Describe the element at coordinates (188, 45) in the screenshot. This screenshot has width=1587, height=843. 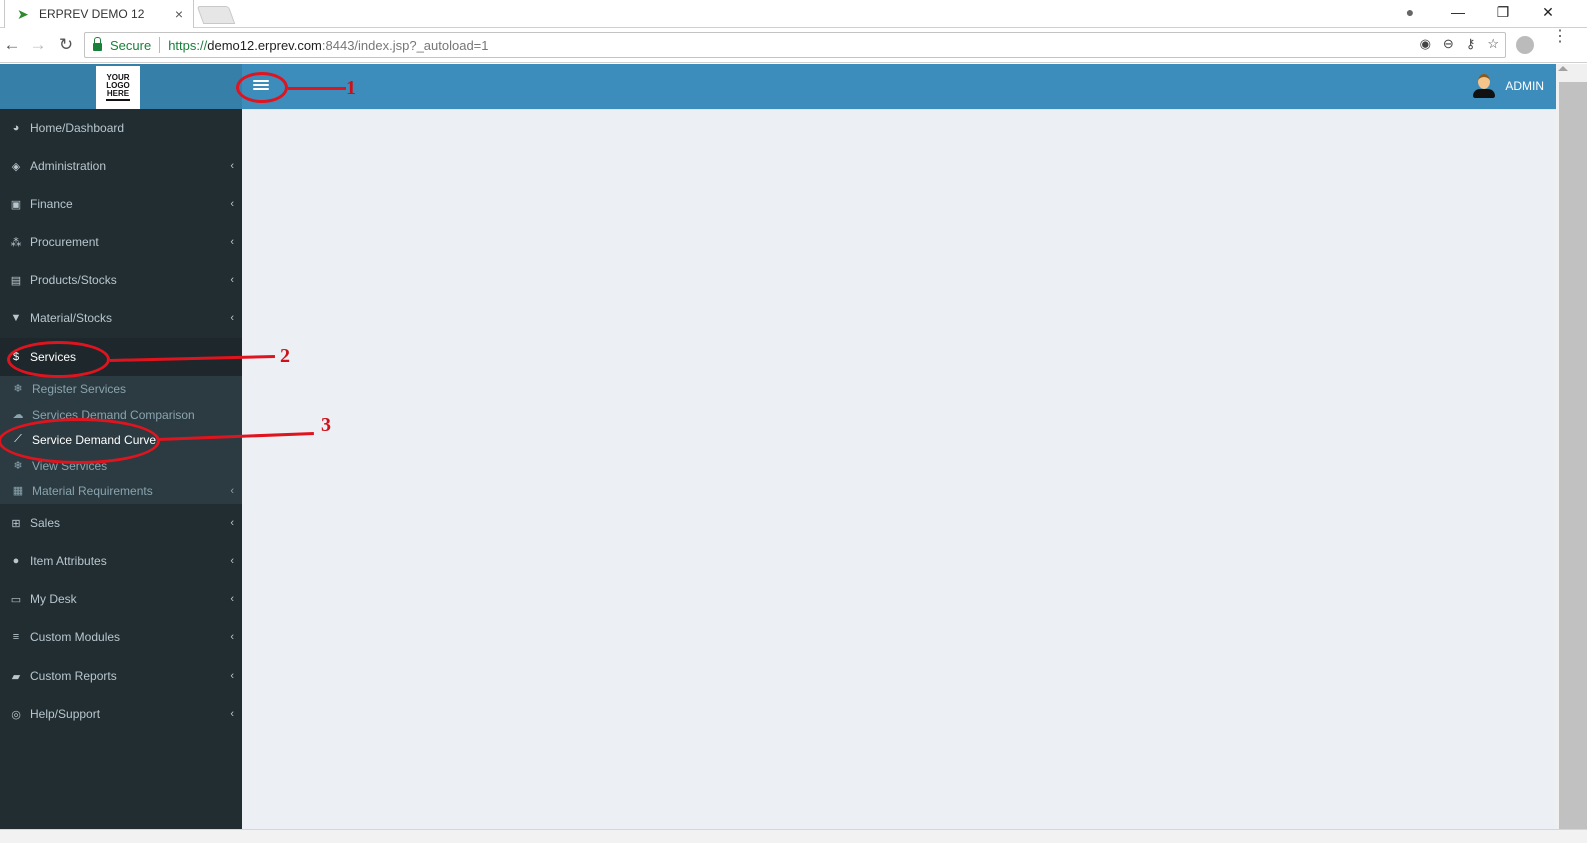
I see `url-scheme: https://` at that location.